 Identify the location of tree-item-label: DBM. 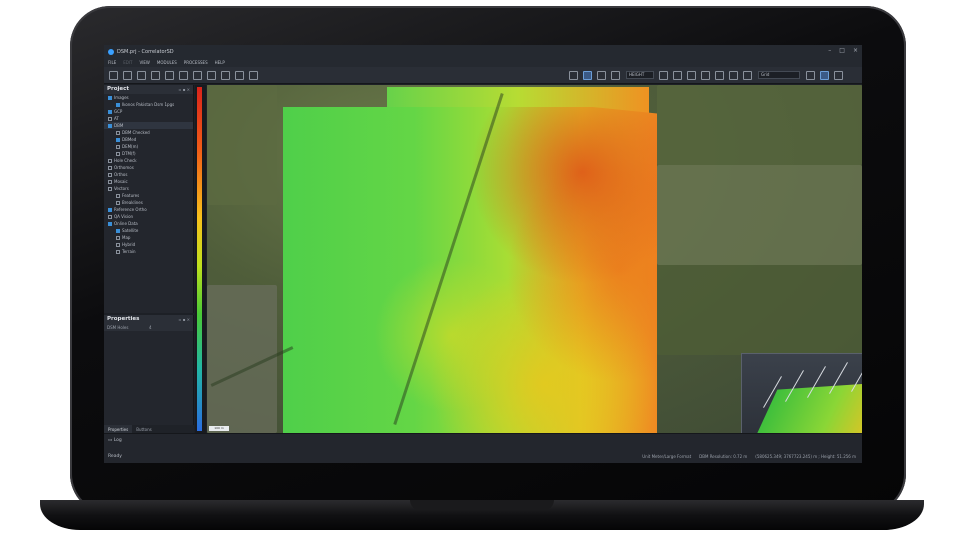
(119, 125).